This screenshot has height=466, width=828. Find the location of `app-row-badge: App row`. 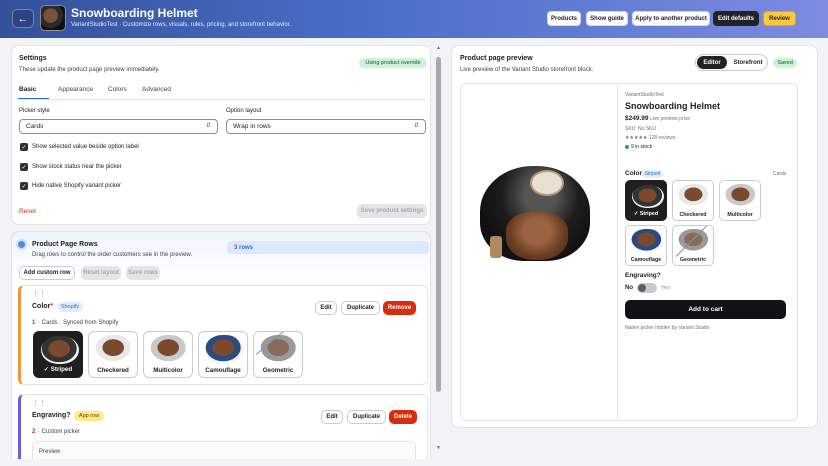

app-row-badge: App row is located at coordinates (89, 416).